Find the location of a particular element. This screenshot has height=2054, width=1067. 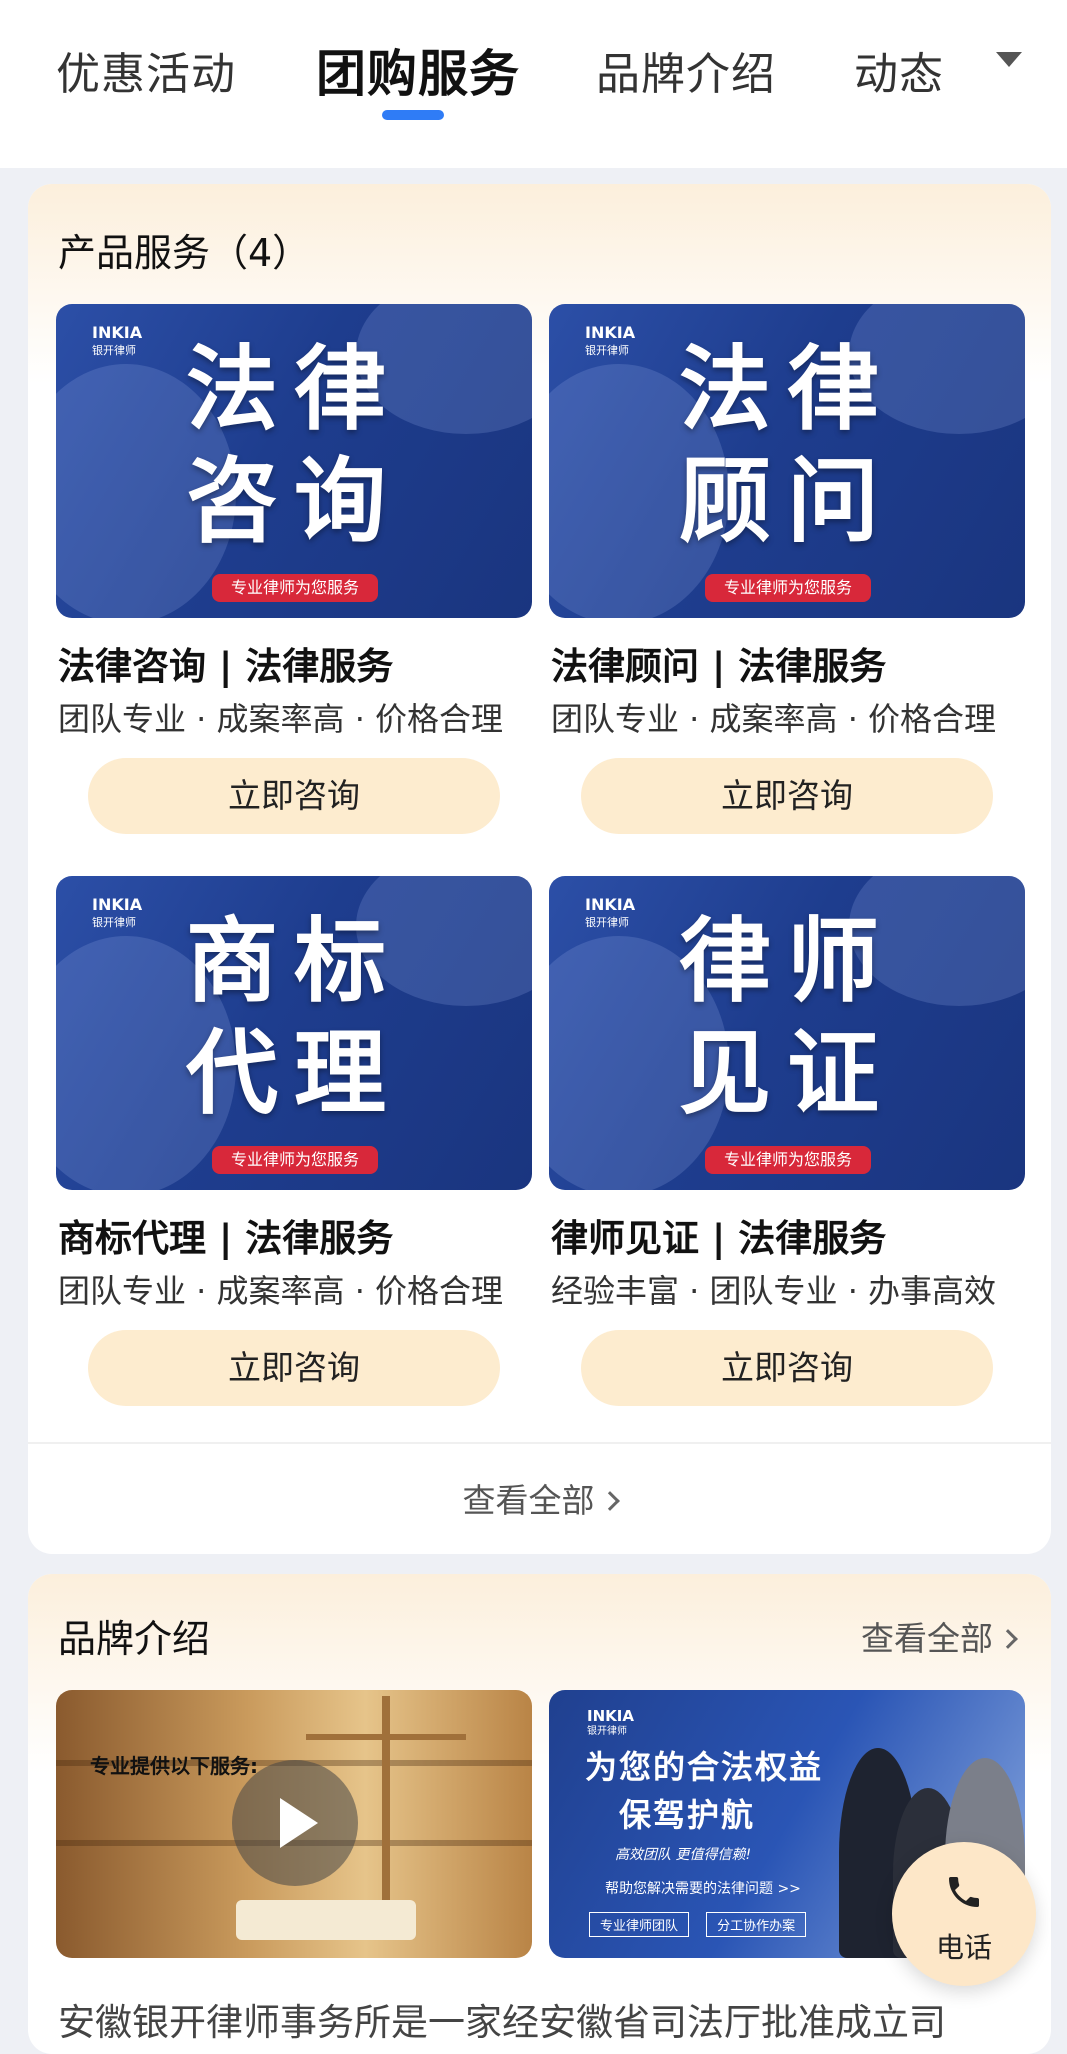

tab-promotions: 优惠活动 is located at coordinates (146, 70).